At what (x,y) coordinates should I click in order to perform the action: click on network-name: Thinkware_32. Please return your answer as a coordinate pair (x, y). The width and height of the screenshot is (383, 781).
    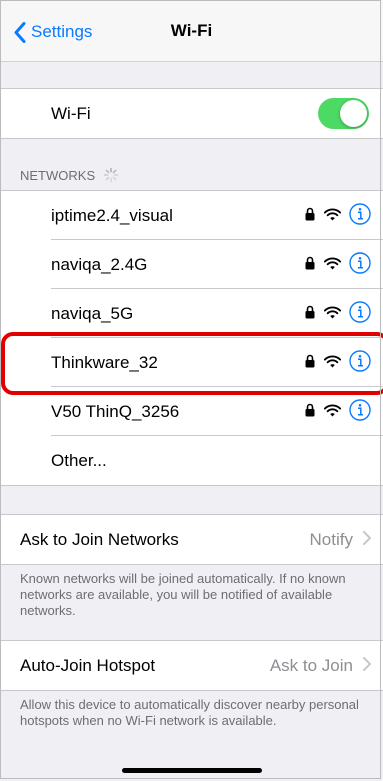
    Looking at the image, I should click on (104, 362).